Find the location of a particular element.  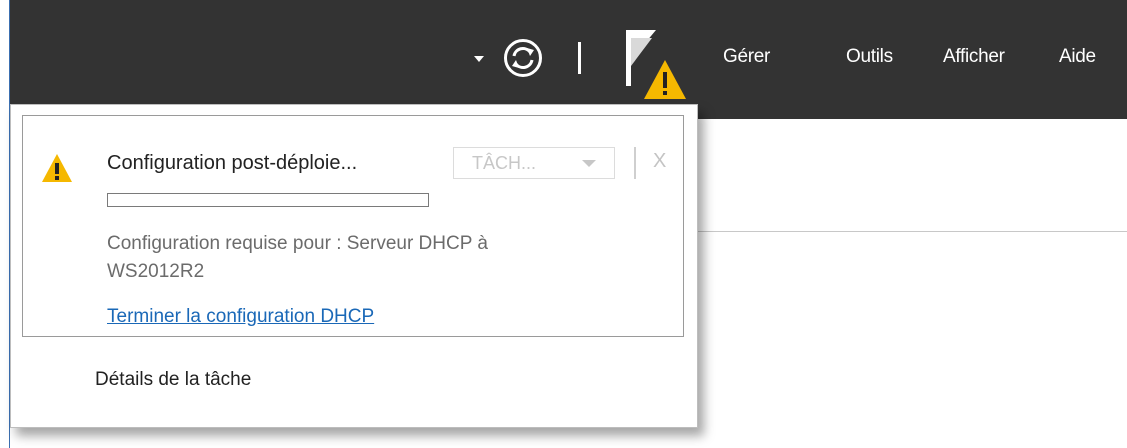

flag-warning-icon is located at coordinates (655, 64).